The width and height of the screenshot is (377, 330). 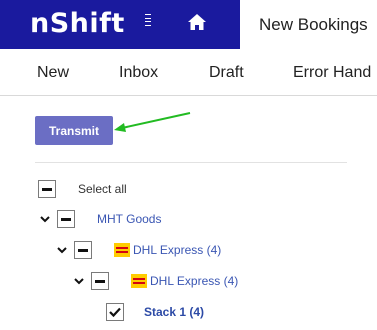 What do you see at coordinates (102, 189) in the screenshot?
I see `select-all-label: Select all` at bounding box center [102, 189].